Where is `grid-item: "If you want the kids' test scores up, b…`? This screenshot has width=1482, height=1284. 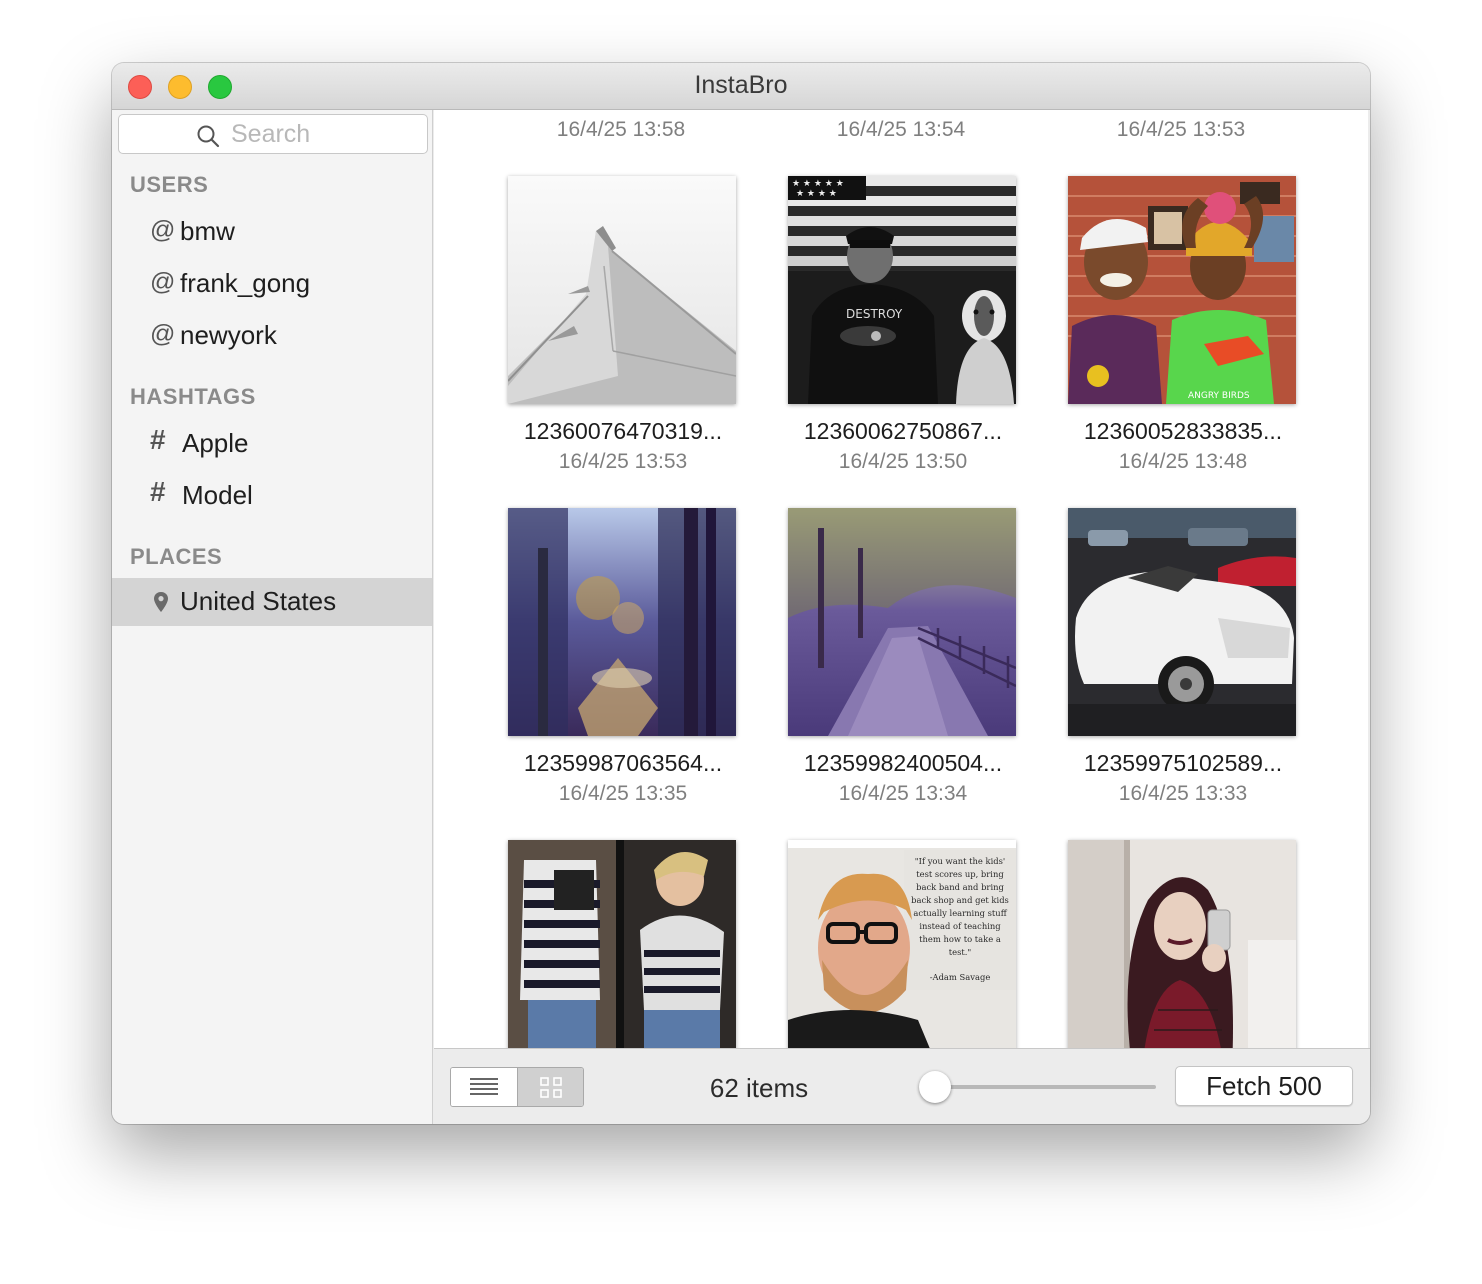 grid-item: "If you want the kids' test scores up, b… is located at coordinates (903, 944).